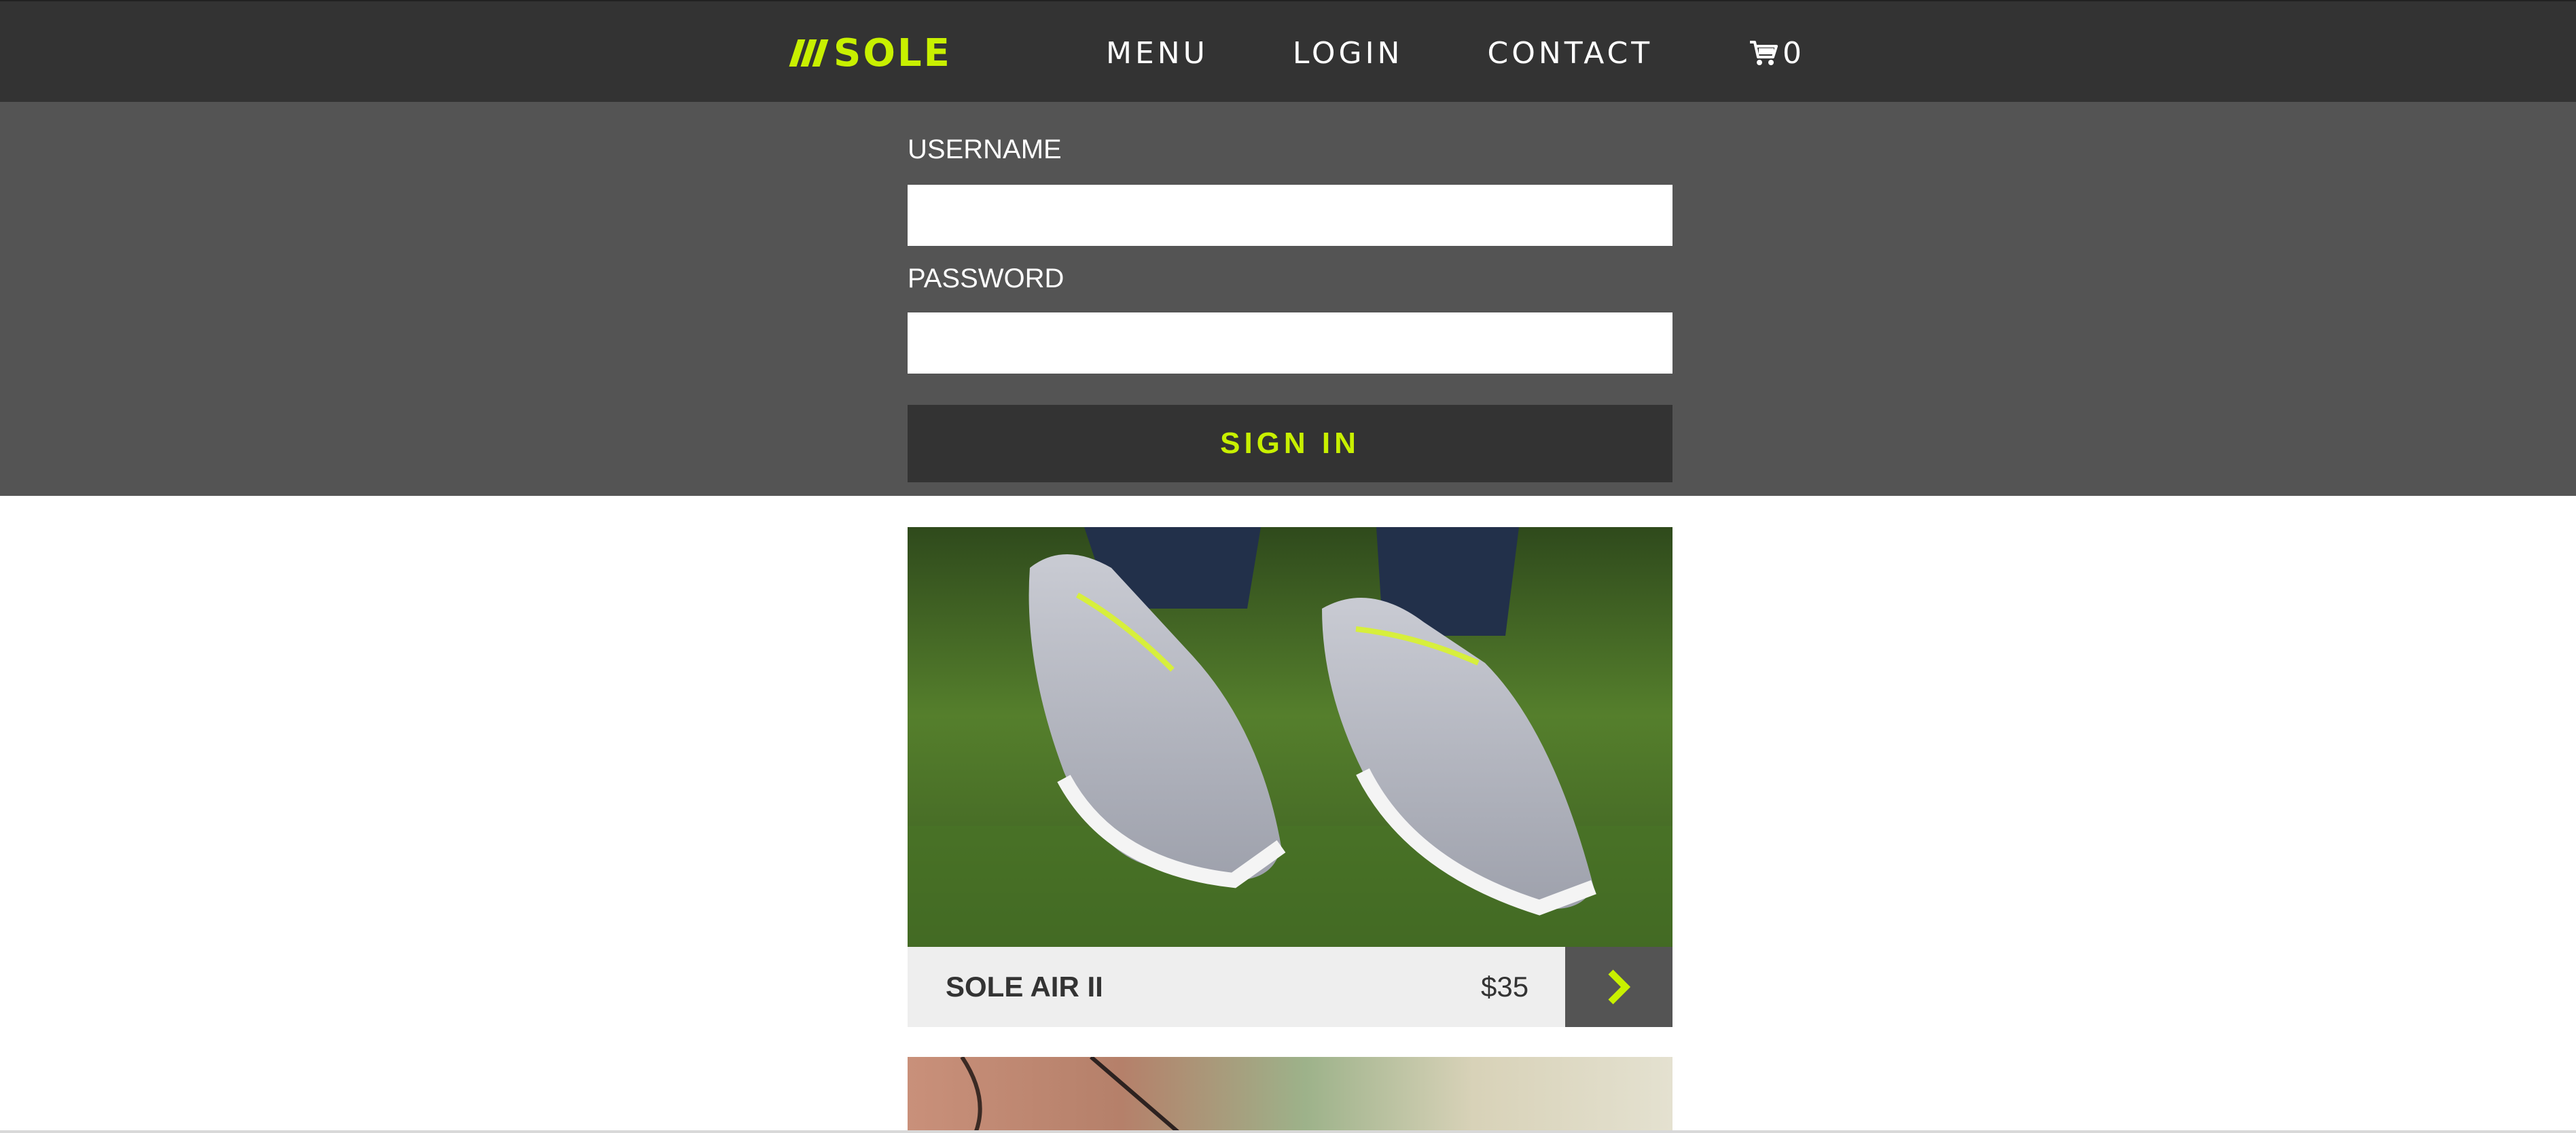 The image size is (2576, 1133). Describe the element at coordinates (1024, 987) in the screenshot. I see `product-name: SOLE AIR II` at that location.